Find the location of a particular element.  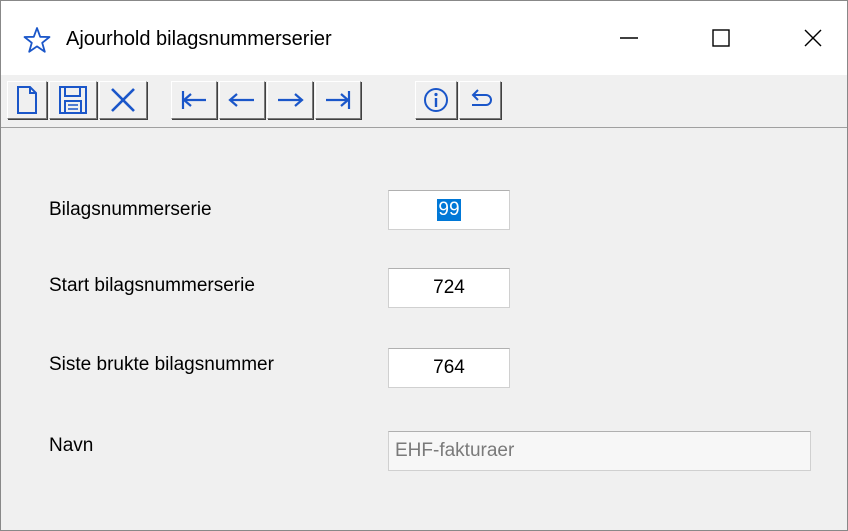

toolbar is located at coordinates (424, 101).